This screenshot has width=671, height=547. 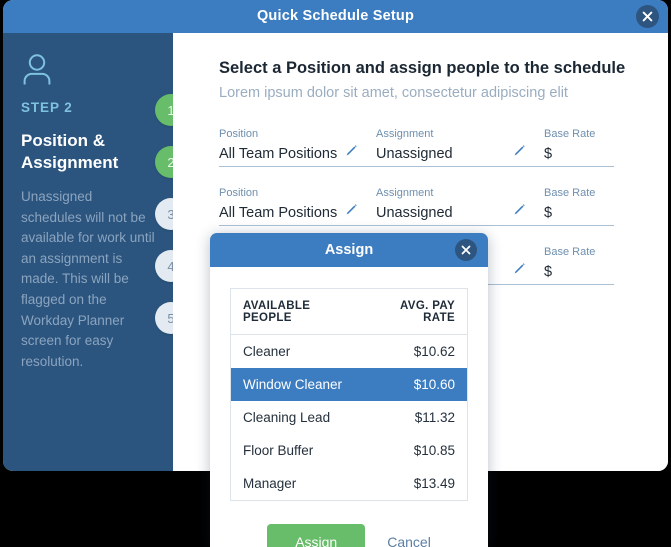 I want to click on column-header-avg-pay-rate: AVG. PAY RATE, so click(x=415, y=311).